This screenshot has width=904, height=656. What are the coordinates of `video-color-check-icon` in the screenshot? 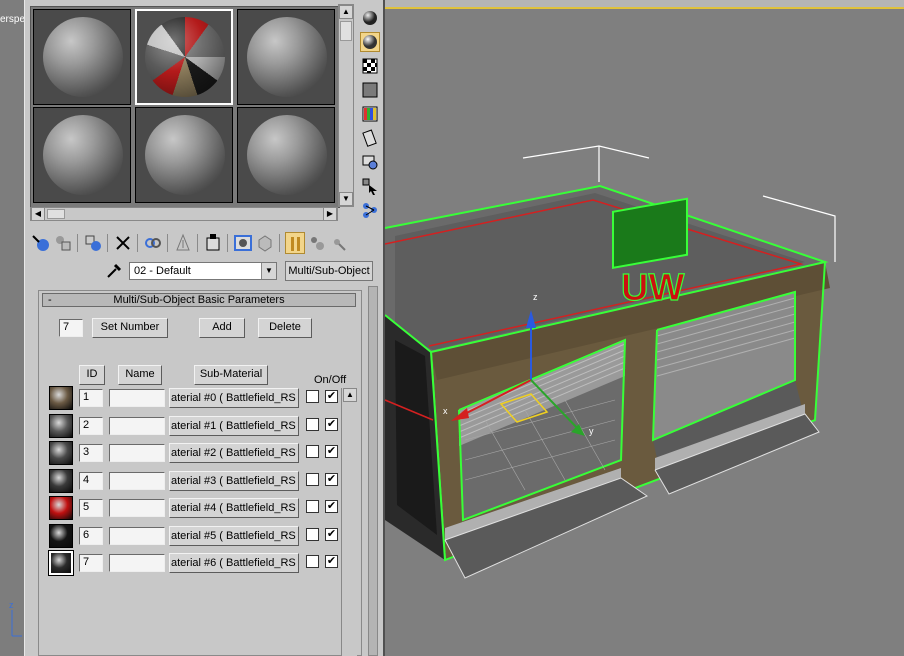 It's located at (370, 114).